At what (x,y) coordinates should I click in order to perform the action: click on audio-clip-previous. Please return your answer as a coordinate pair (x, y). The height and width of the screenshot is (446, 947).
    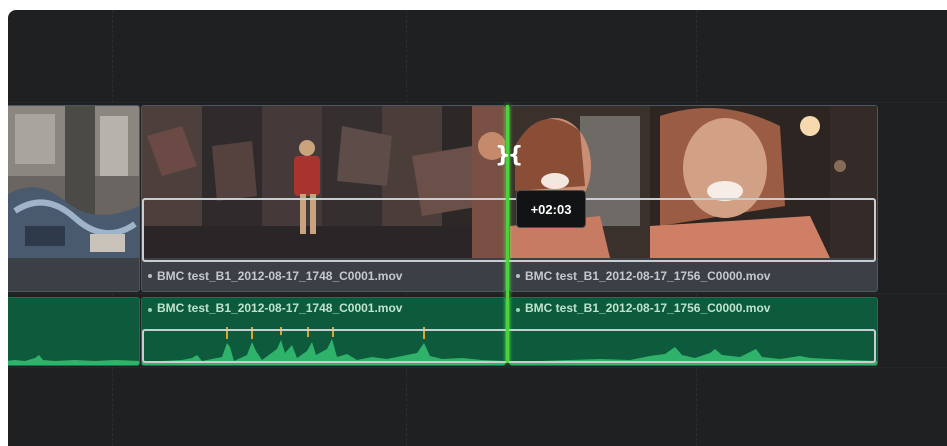
    Looking at the image, I should click on (74, 331).